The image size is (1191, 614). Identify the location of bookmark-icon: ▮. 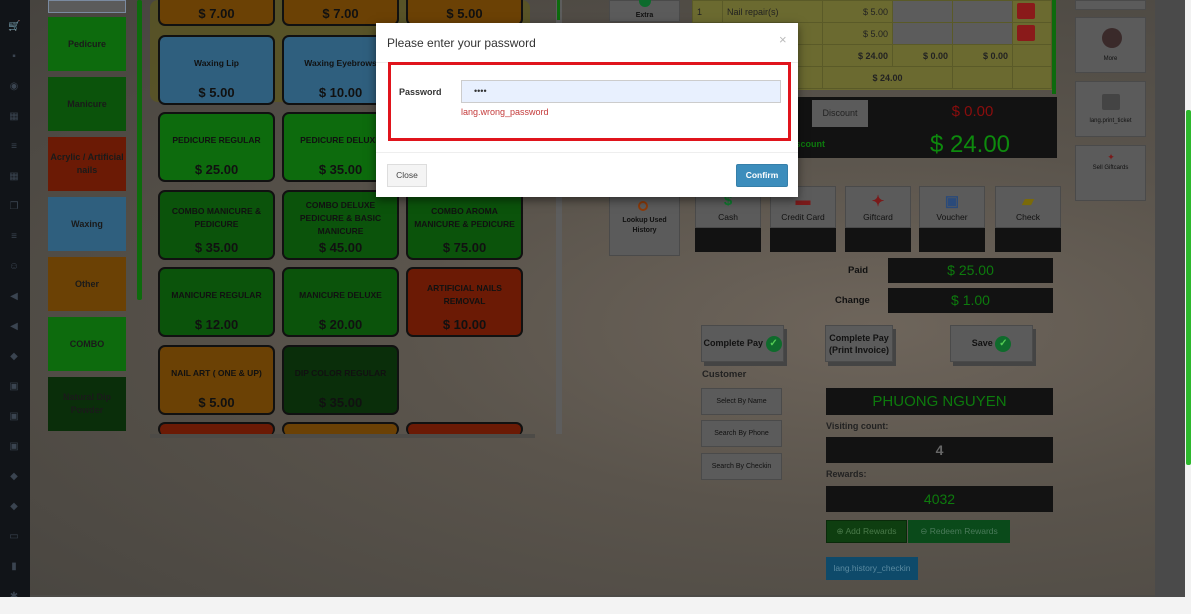
(14, 567).